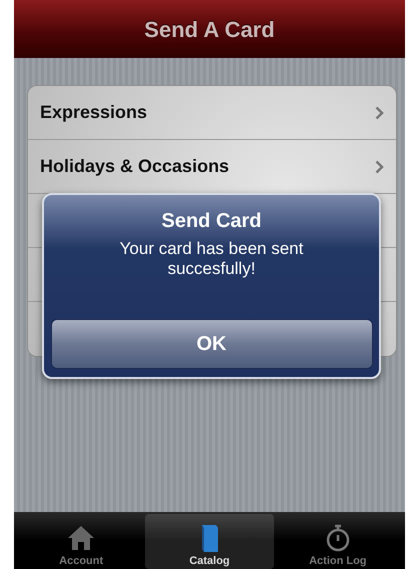 Image resolution: width=410 pixels, height=569 pixels. Describe the element at coordinates (338, 541) in the screenshot. I see `tab: Action Log` at that location.